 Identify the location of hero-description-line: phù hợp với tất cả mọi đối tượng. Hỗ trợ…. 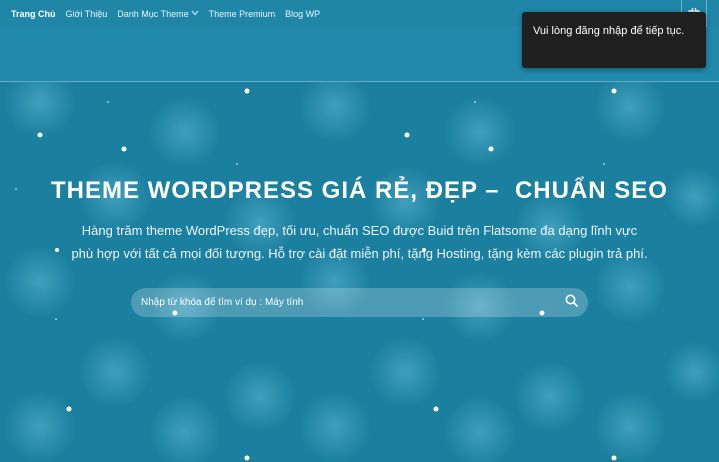
(359, 253).